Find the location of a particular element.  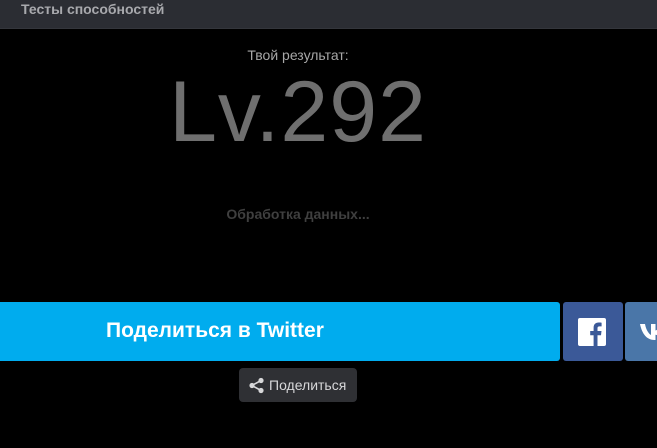

share-twitter-button: Поделиться в Twitter is located at coordinates (280, 331).